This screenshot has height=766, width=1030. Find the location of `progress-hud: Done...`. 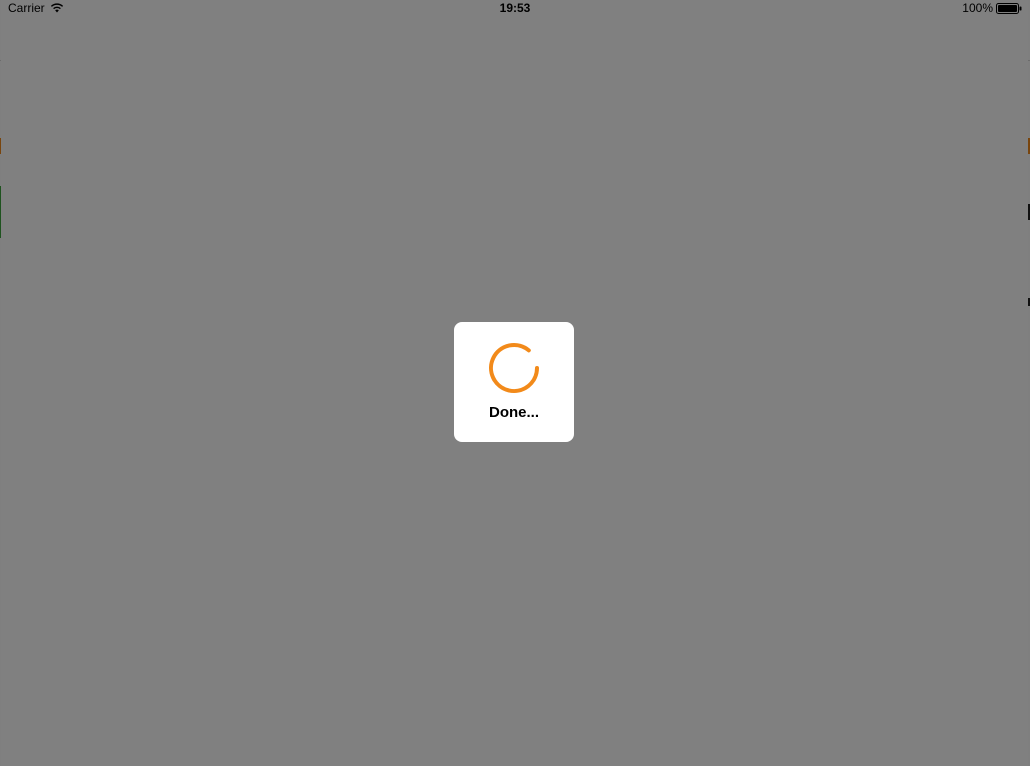

progress-hud: Done... is located at coordinates (514, 382).